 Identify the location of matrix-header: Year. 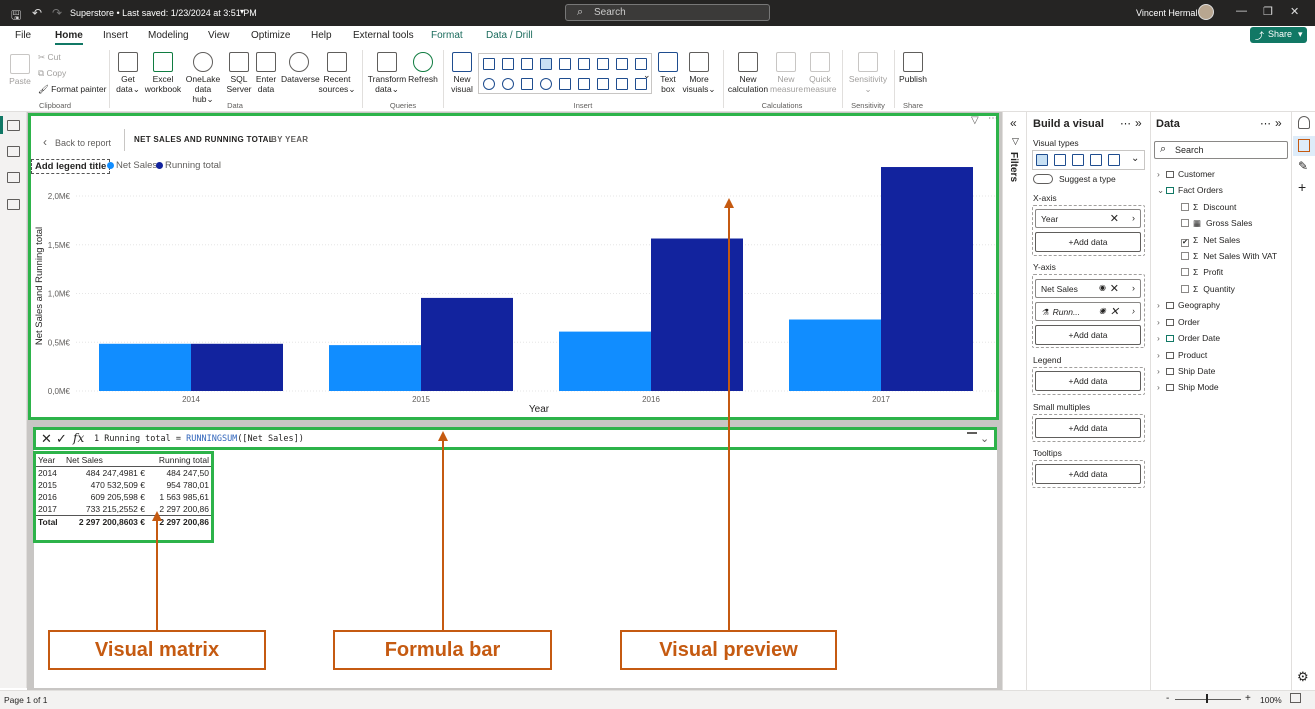
(50, 460).